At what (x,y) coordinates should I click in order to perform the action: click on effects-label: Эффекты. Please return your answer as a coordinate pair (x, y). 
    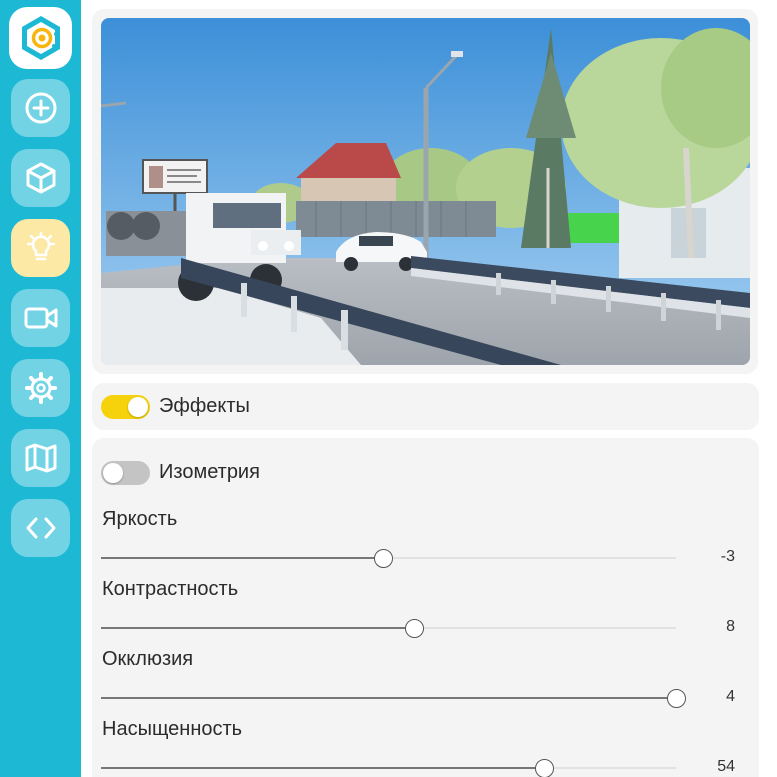
    Looking at the image, I should click on (204, 406).